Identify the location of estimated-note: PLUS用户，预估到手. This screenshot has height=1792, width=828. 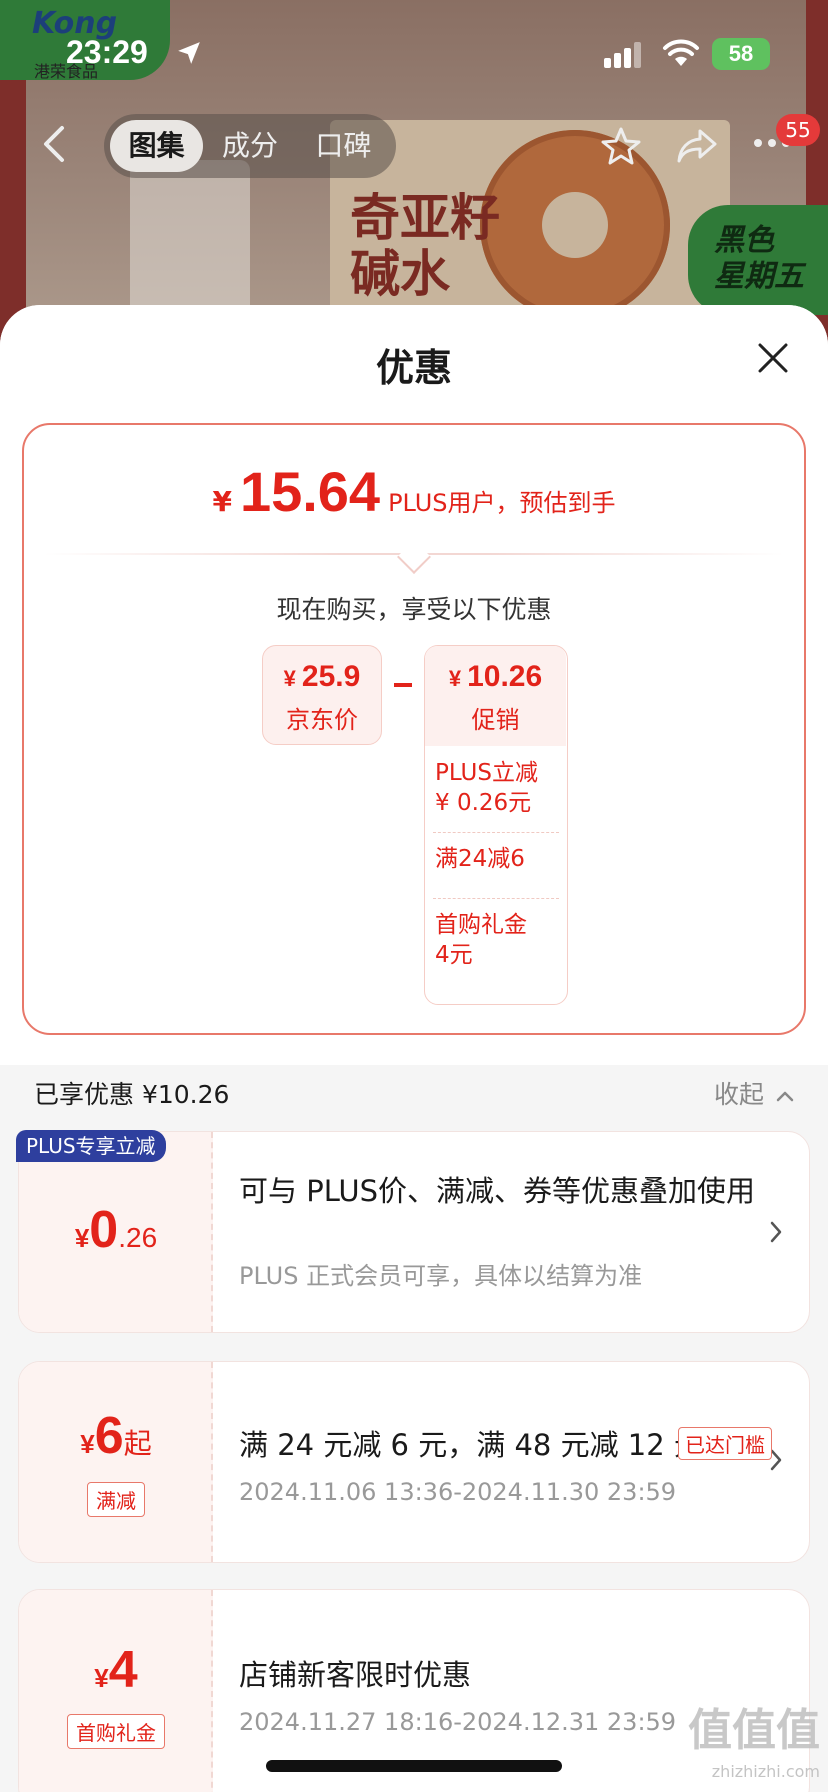
(502, 503).